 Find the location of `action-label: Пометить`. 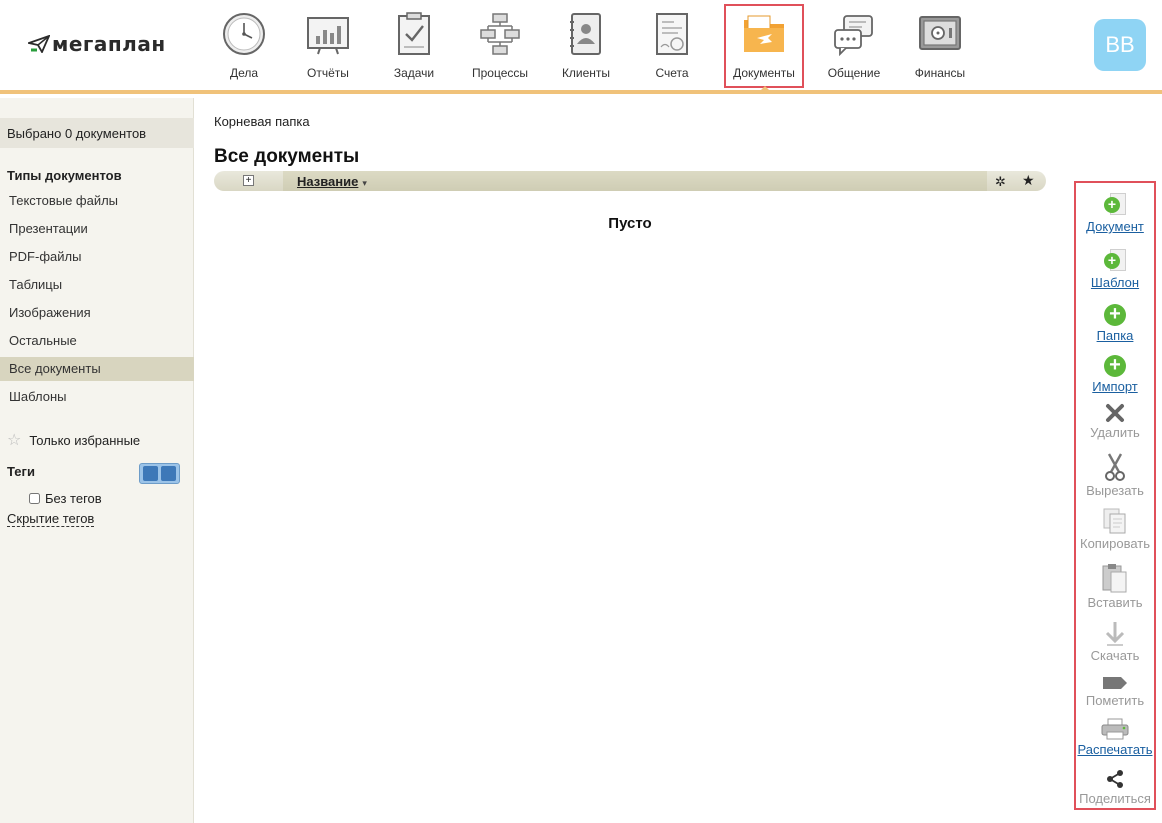

action-label: Пометить is located at coordinates (1115, 700).